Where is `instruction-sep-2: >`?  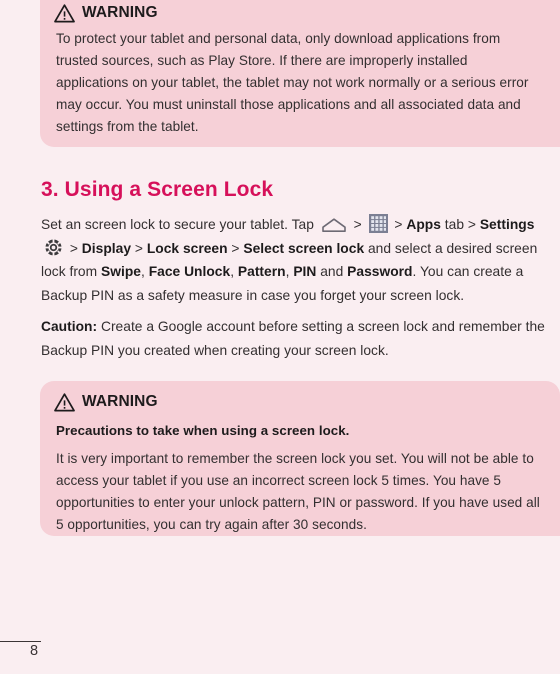
instruction-sep-2: > is located at coordinates (398, 224).